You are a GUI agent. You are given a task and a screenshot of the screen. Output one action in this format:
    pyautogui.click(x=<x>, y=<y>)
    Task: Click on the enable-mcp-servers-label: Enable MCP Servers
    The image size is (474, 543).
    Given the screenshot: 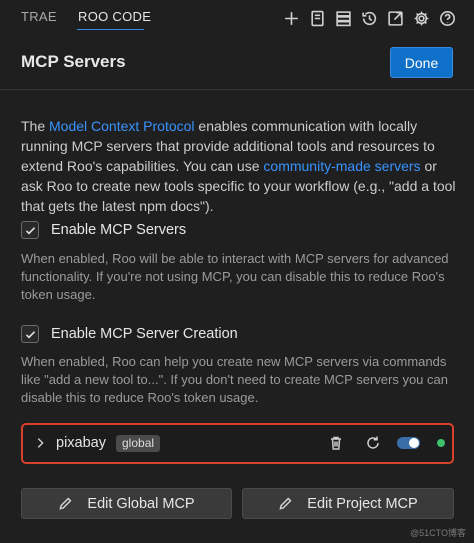 What is the action you would take?
    pyautogui.click(x=119, y=230)
    